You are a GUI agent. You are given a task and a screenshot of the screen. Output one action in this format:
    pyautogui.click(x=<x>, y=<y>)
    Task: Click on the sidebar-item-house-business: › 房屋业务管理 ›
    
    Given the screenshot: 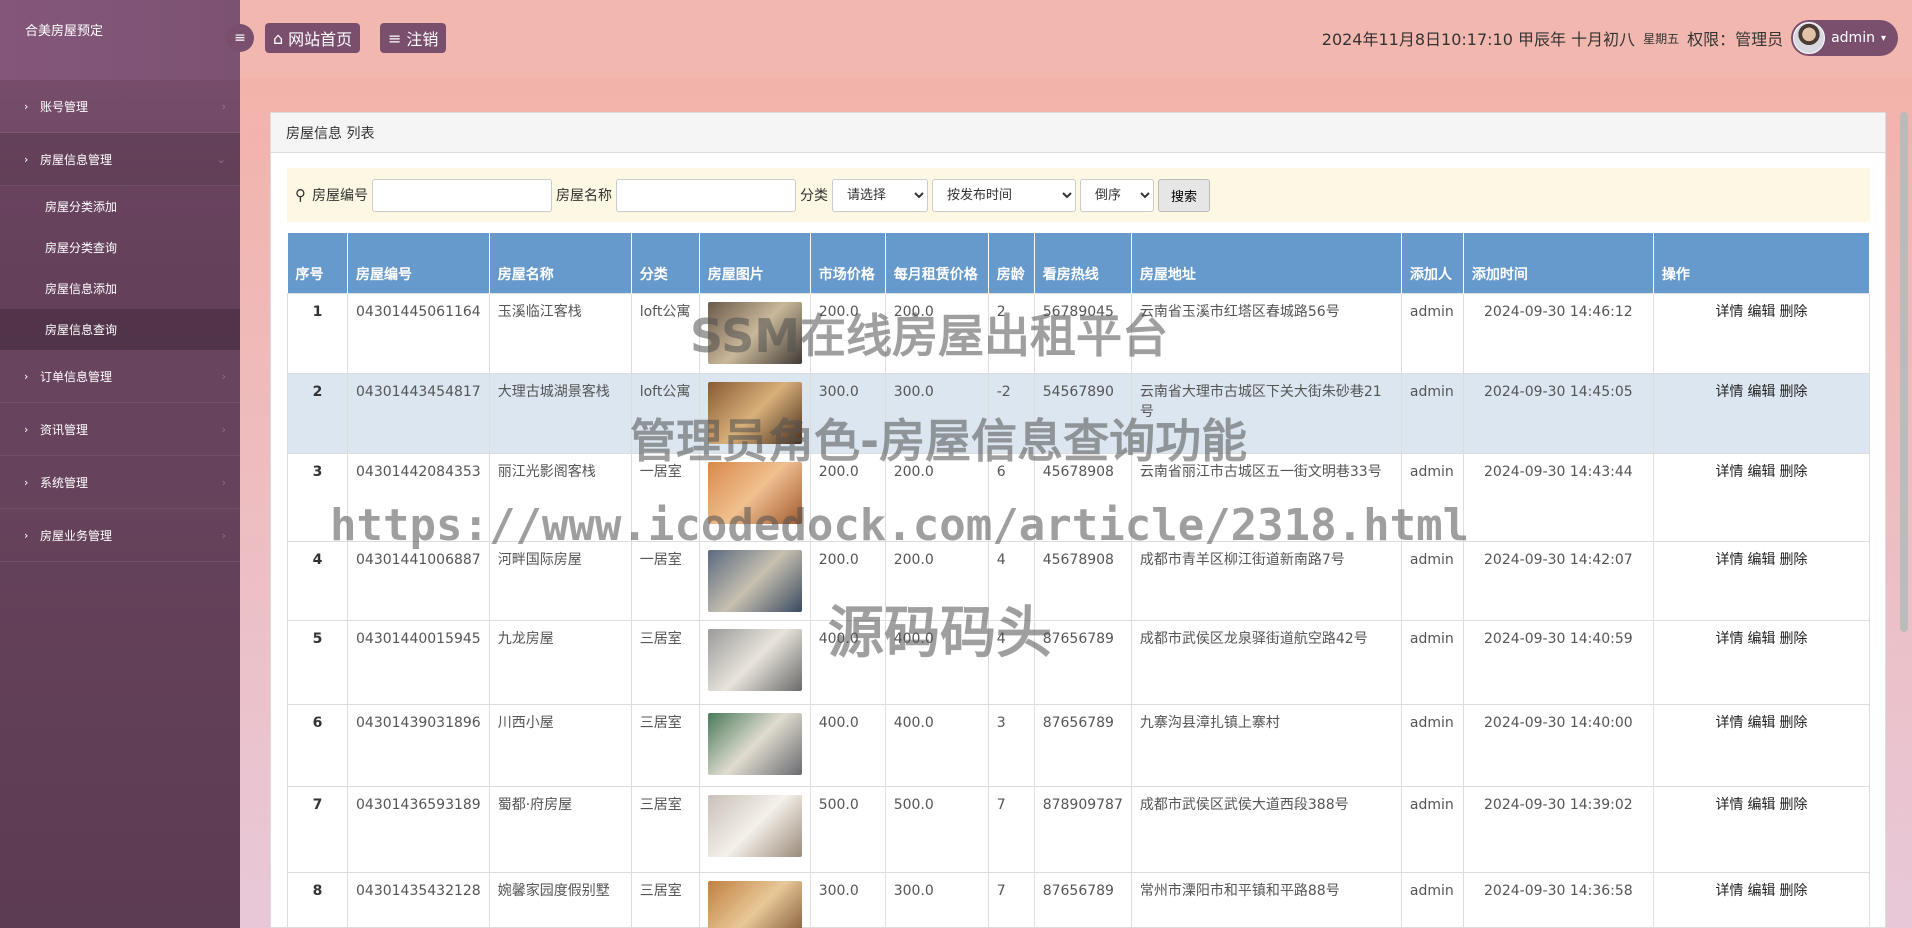 What is the action you would take?
    pyautogui.click(x=120, y=535)
    